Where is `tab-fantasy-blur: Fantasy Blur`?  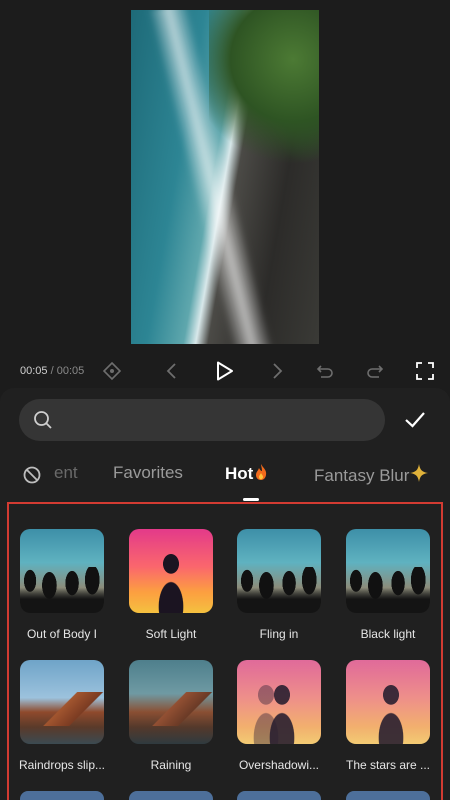
tab-fantasy-blur: Fantasy Blur is located at coordinates (371, 475).